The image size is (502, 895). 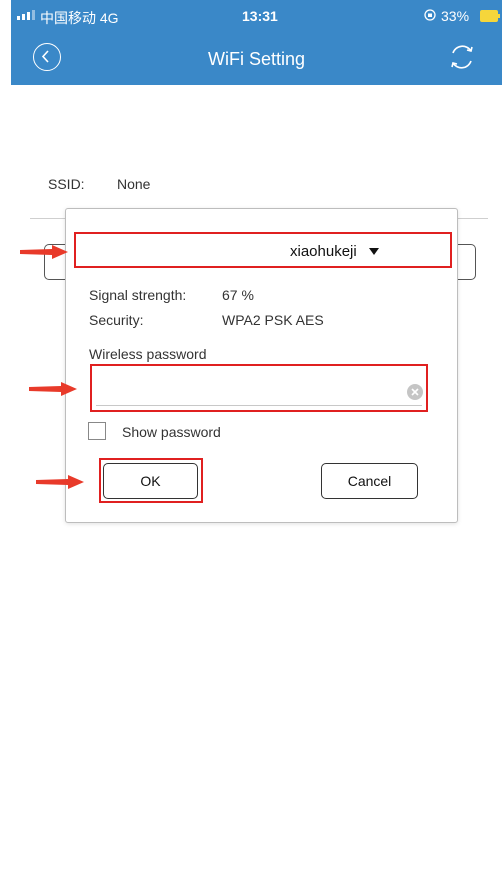 I want to click on network-dropdown-edge, so click(x=465, y=262).